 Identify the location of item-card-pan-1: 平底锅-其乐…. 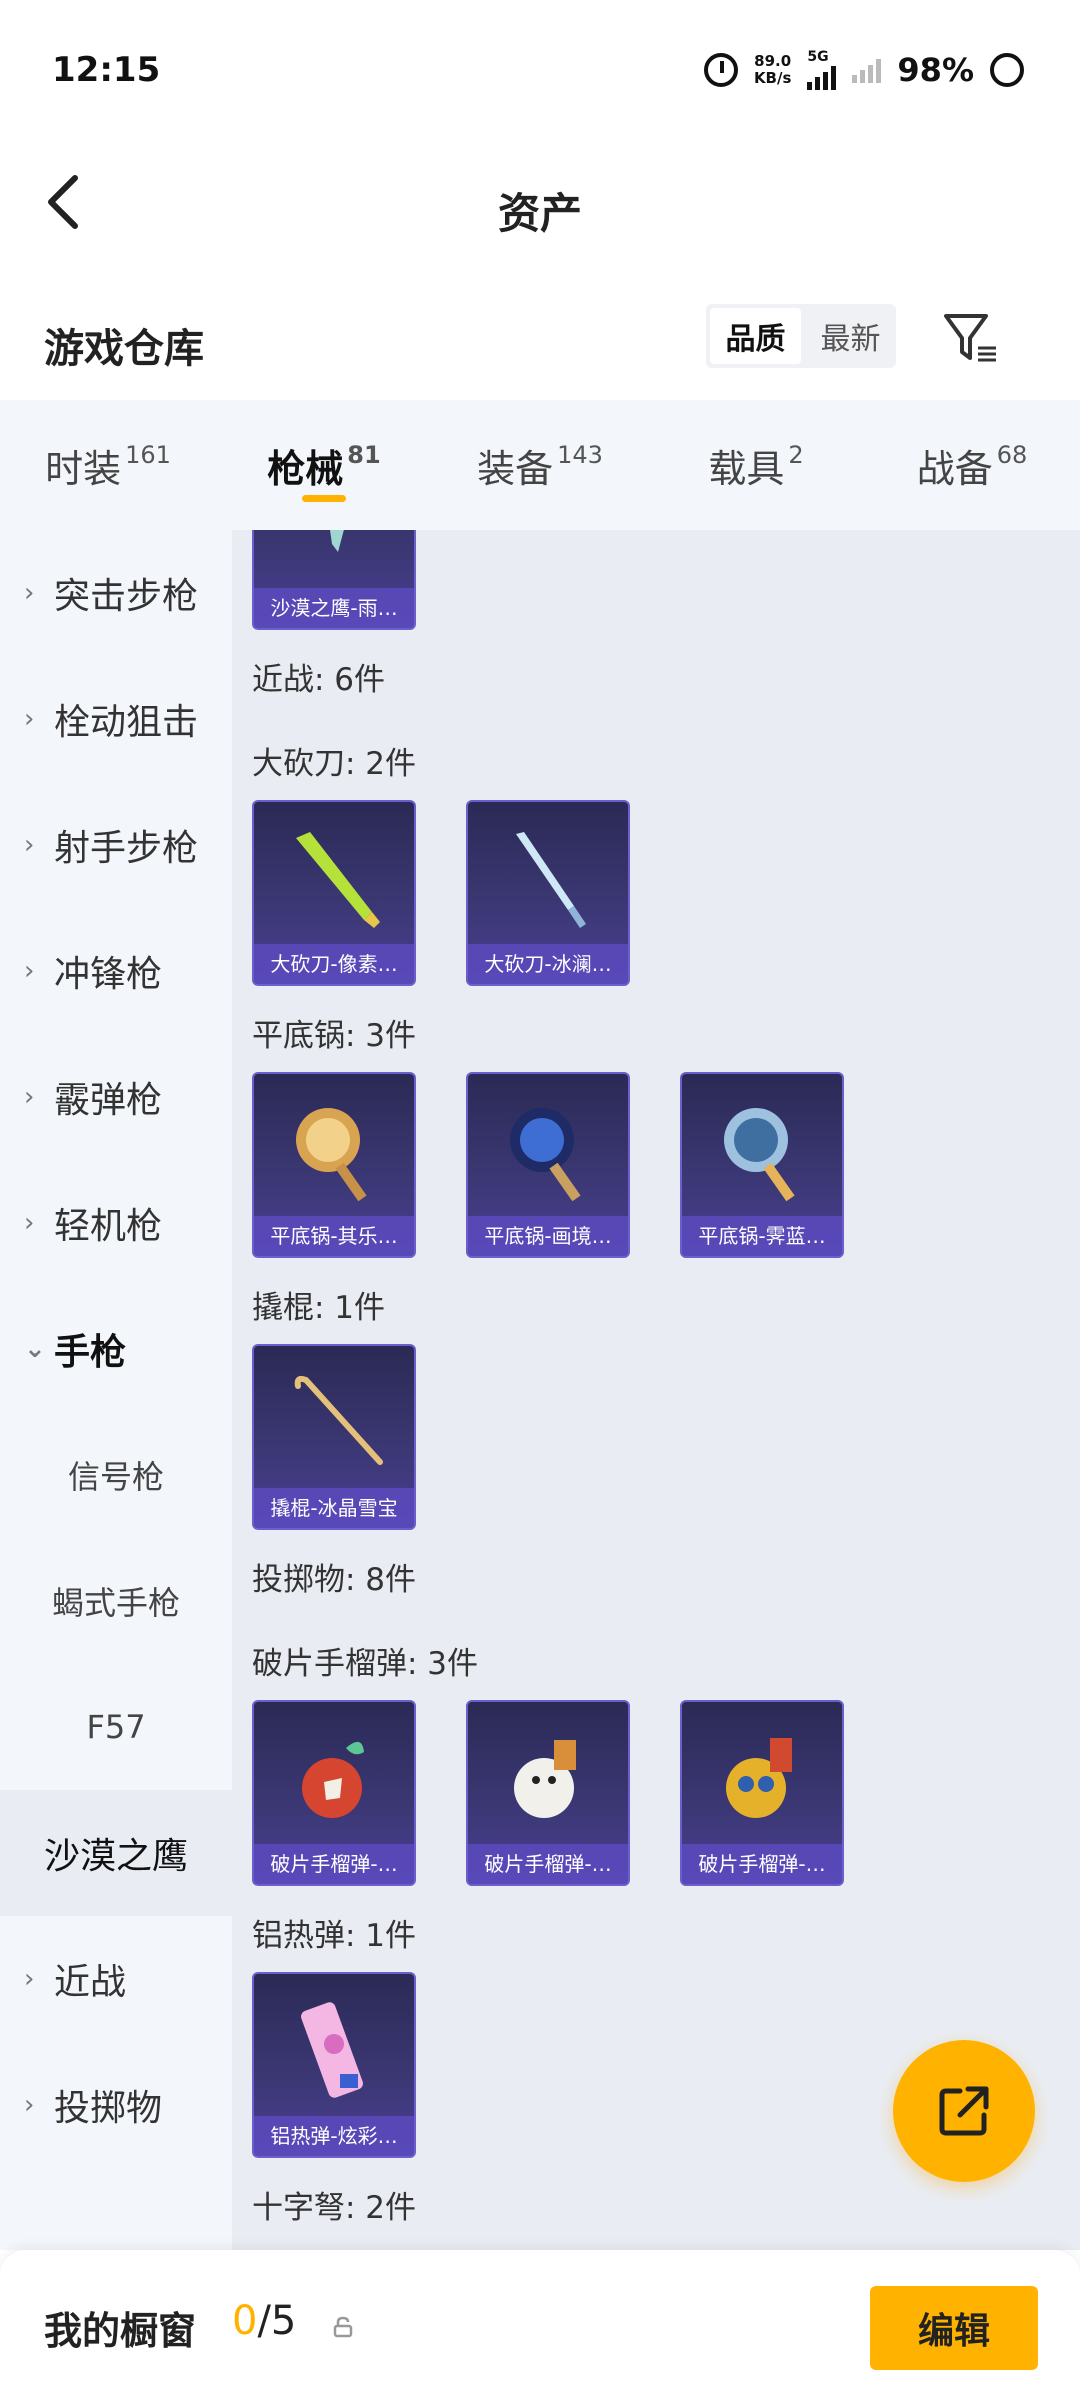
(334, 1165).